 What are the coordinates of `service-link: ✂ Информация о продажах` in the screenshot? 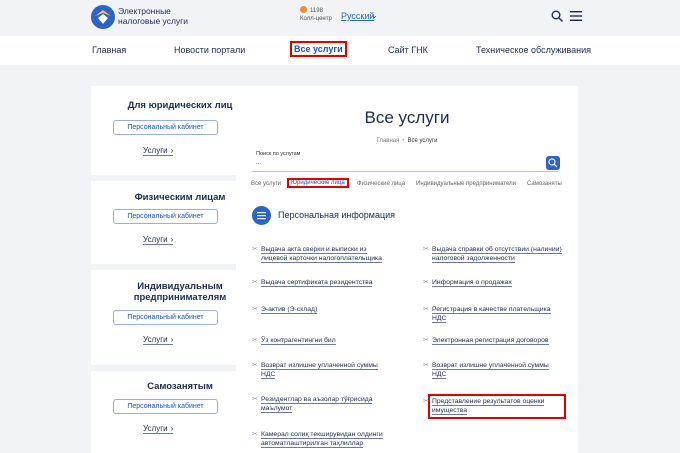 It's located at (500, 283).